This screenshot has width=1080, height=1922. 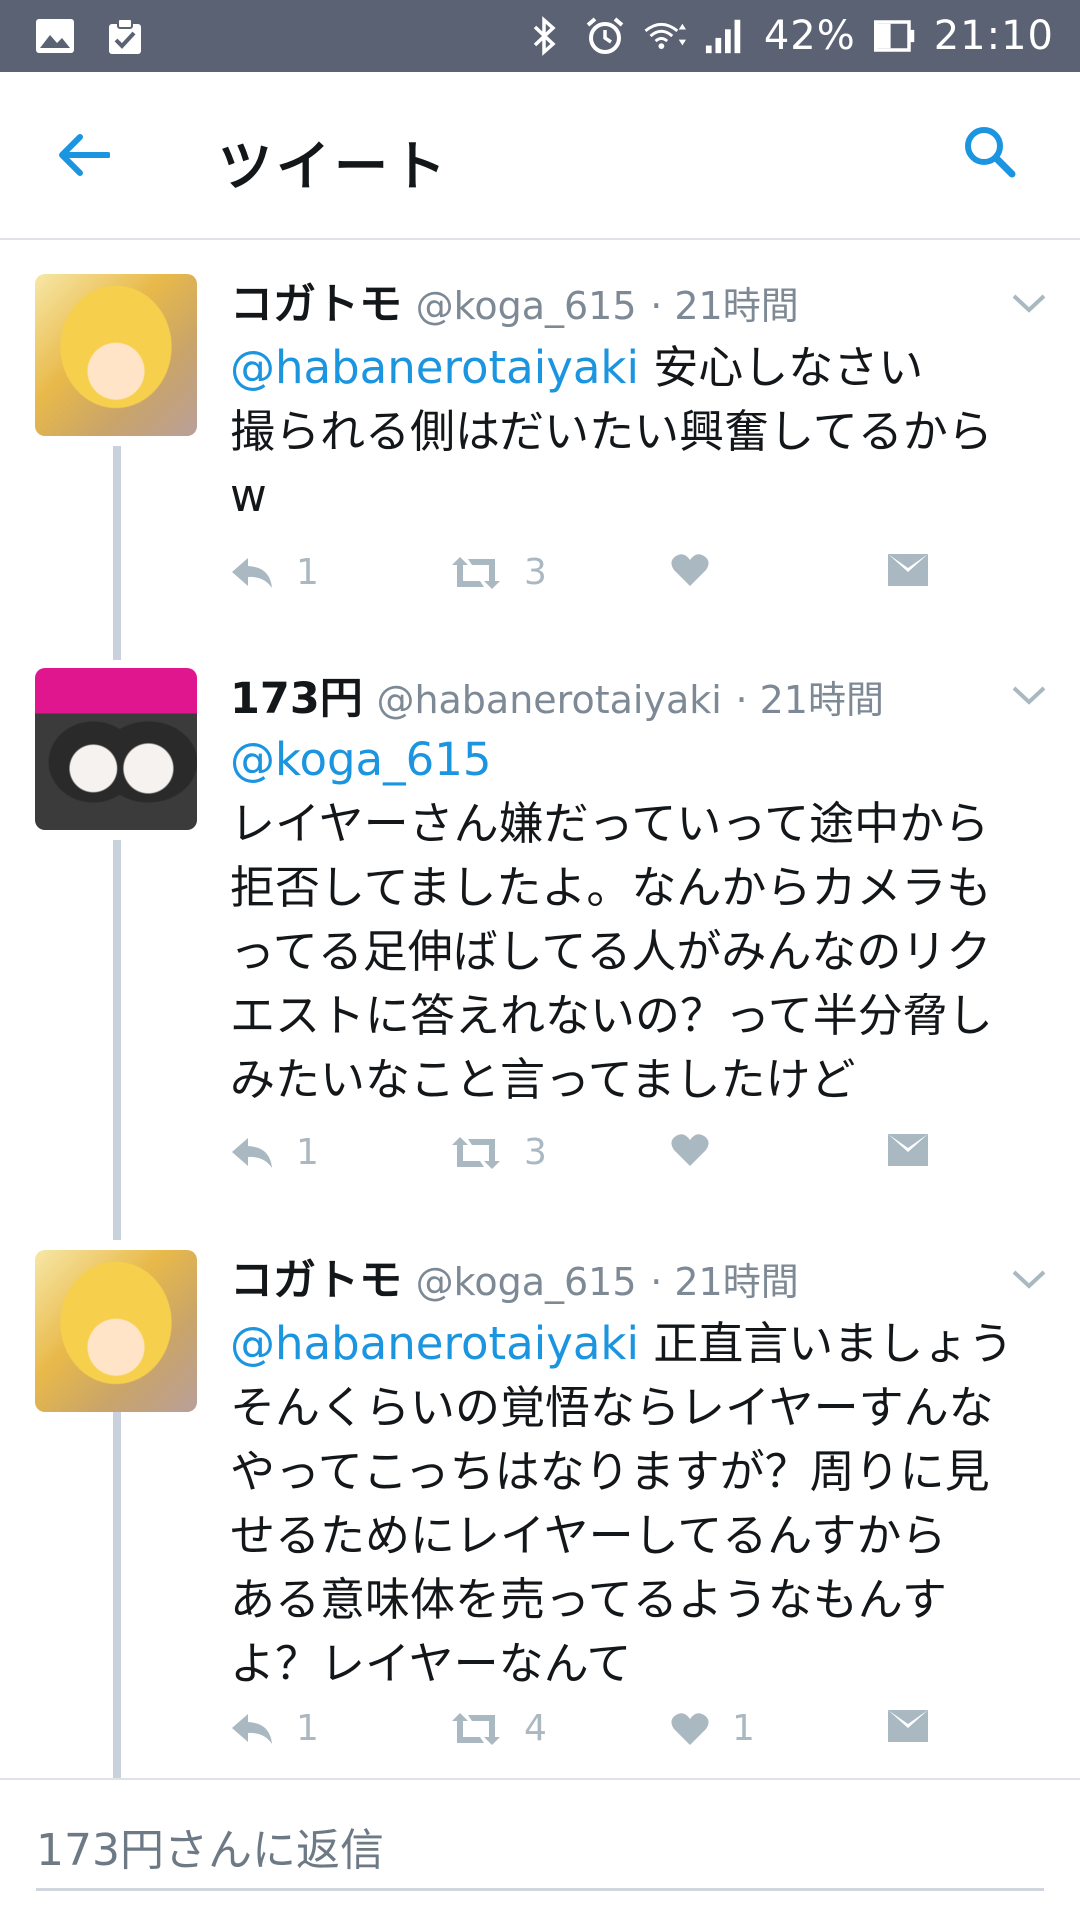 I want to click on tweet-line: 安心しなさい, so click(x=788, y=367).